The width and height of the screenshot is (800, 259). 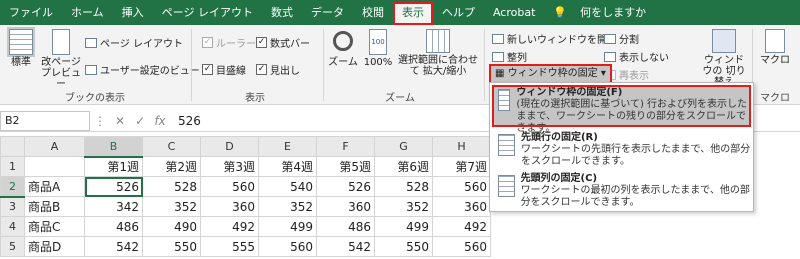 I want to click on row-header: 2, so click(x=12, y=187).